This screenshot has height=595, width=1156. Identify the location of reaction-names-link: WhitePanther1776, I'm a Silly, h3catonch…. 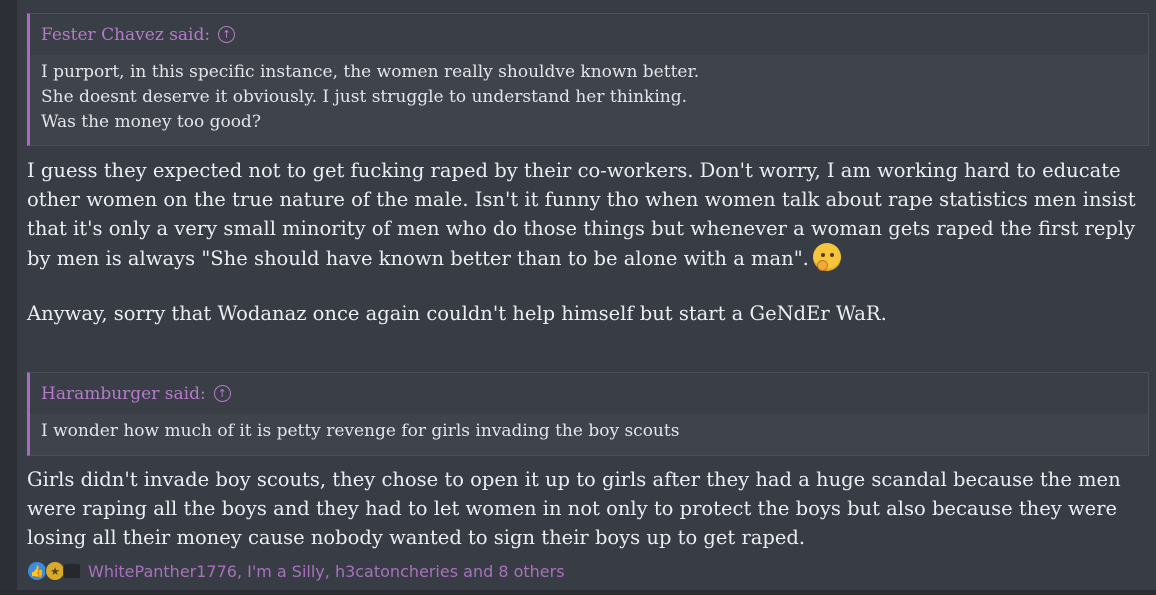
(326, 571).